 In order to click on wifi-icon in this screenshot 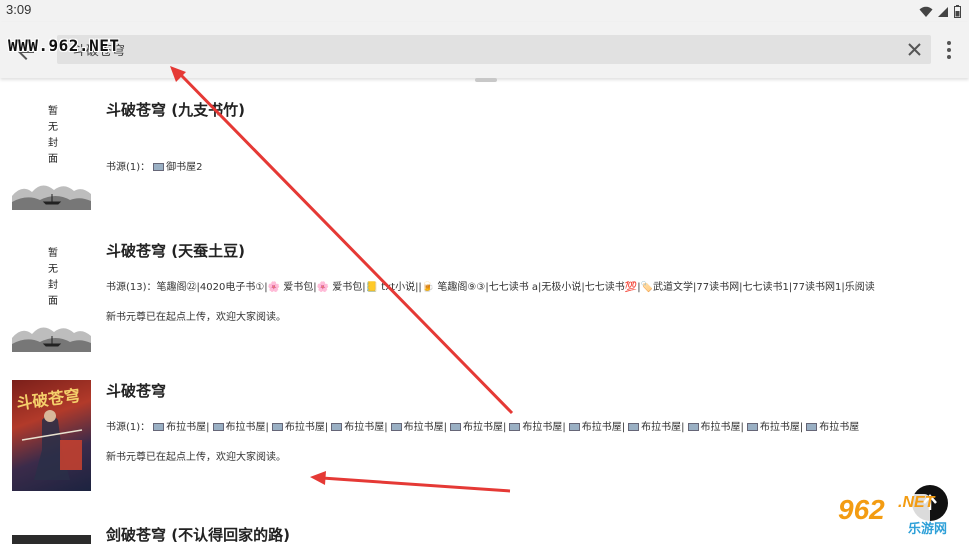, I will do `click(926, 12)`.